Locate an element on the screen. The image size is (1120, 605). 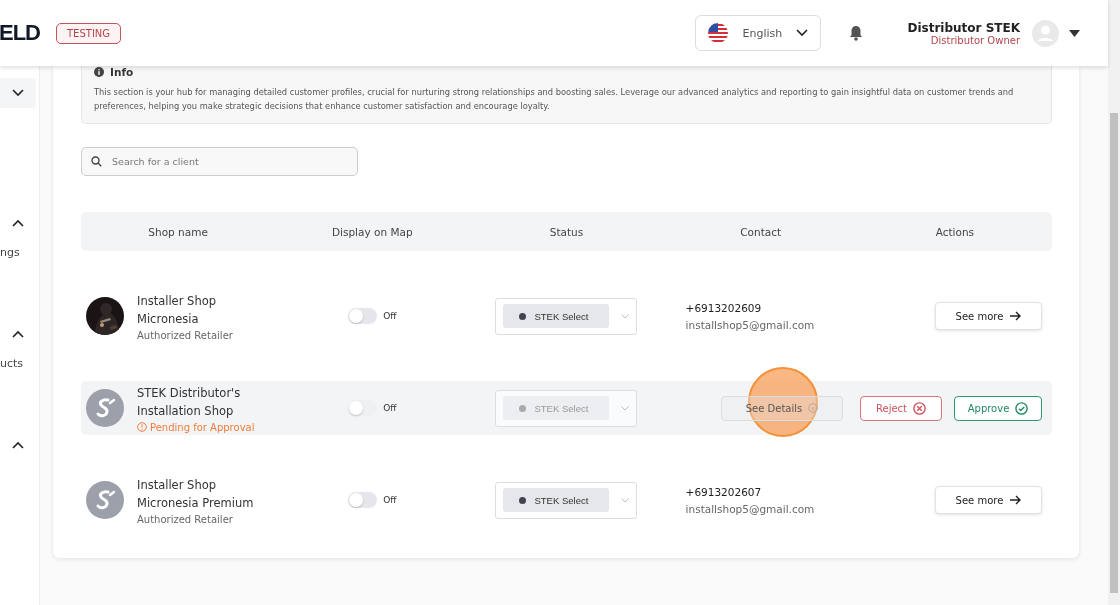
column-header: Display on Map is located at coordinates (372, 231).